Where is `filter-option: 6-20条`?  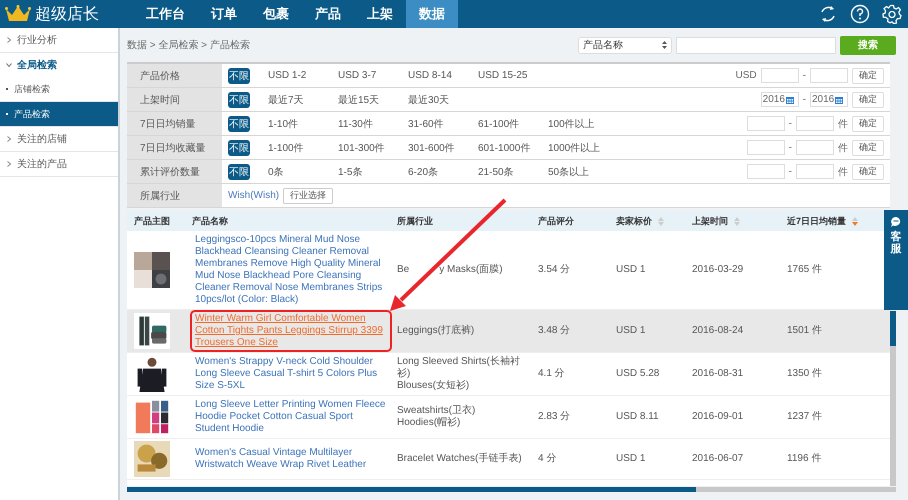 filter-option: 6-20条 is located at coordinates (443, 171).